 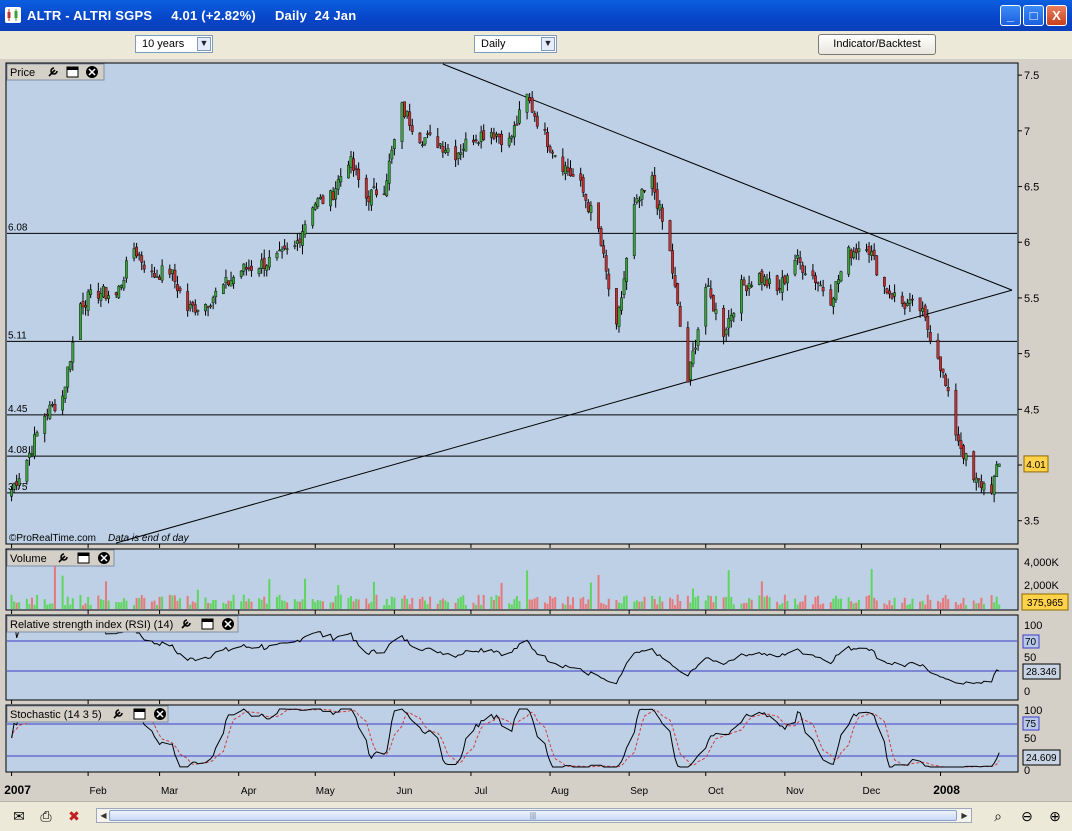 I want to click on interval-select: Daily ▼, so click(x=515, y=44).